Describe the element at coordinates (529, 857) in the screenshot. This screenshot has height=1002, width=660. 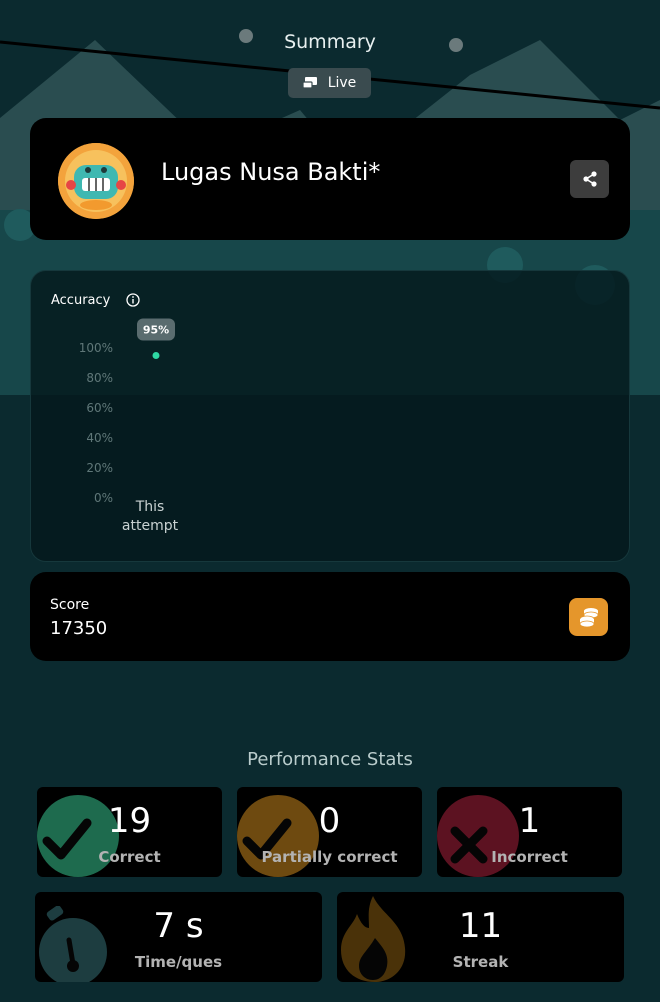
I see `stat-label: Incorrect` at that location.